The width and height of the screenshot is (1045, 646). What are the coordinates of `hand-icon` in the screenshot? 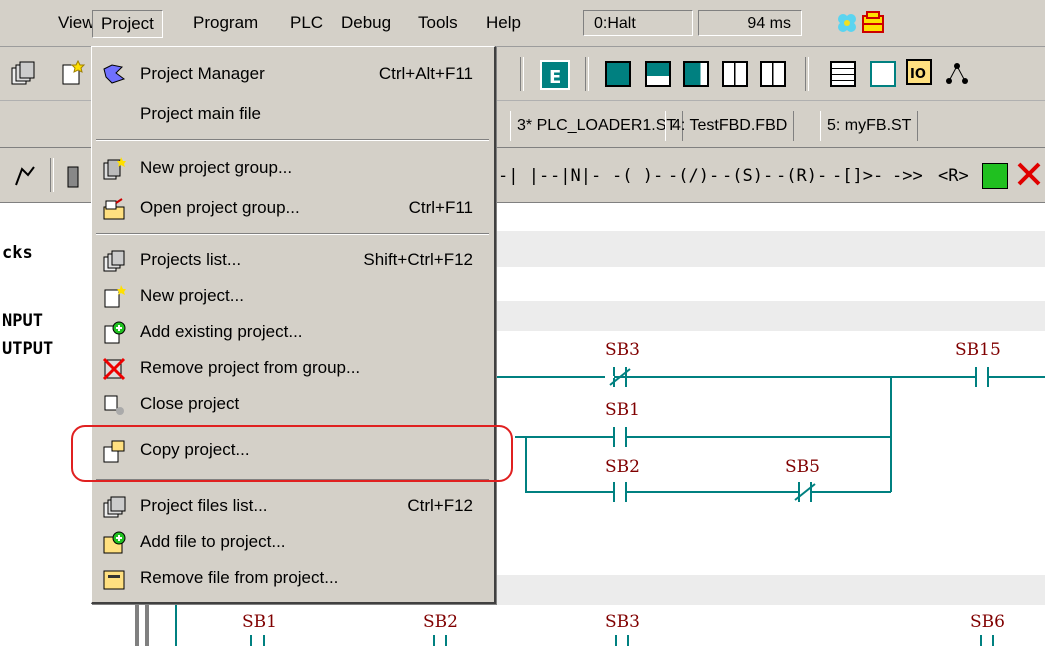 It's located at (25, 176).